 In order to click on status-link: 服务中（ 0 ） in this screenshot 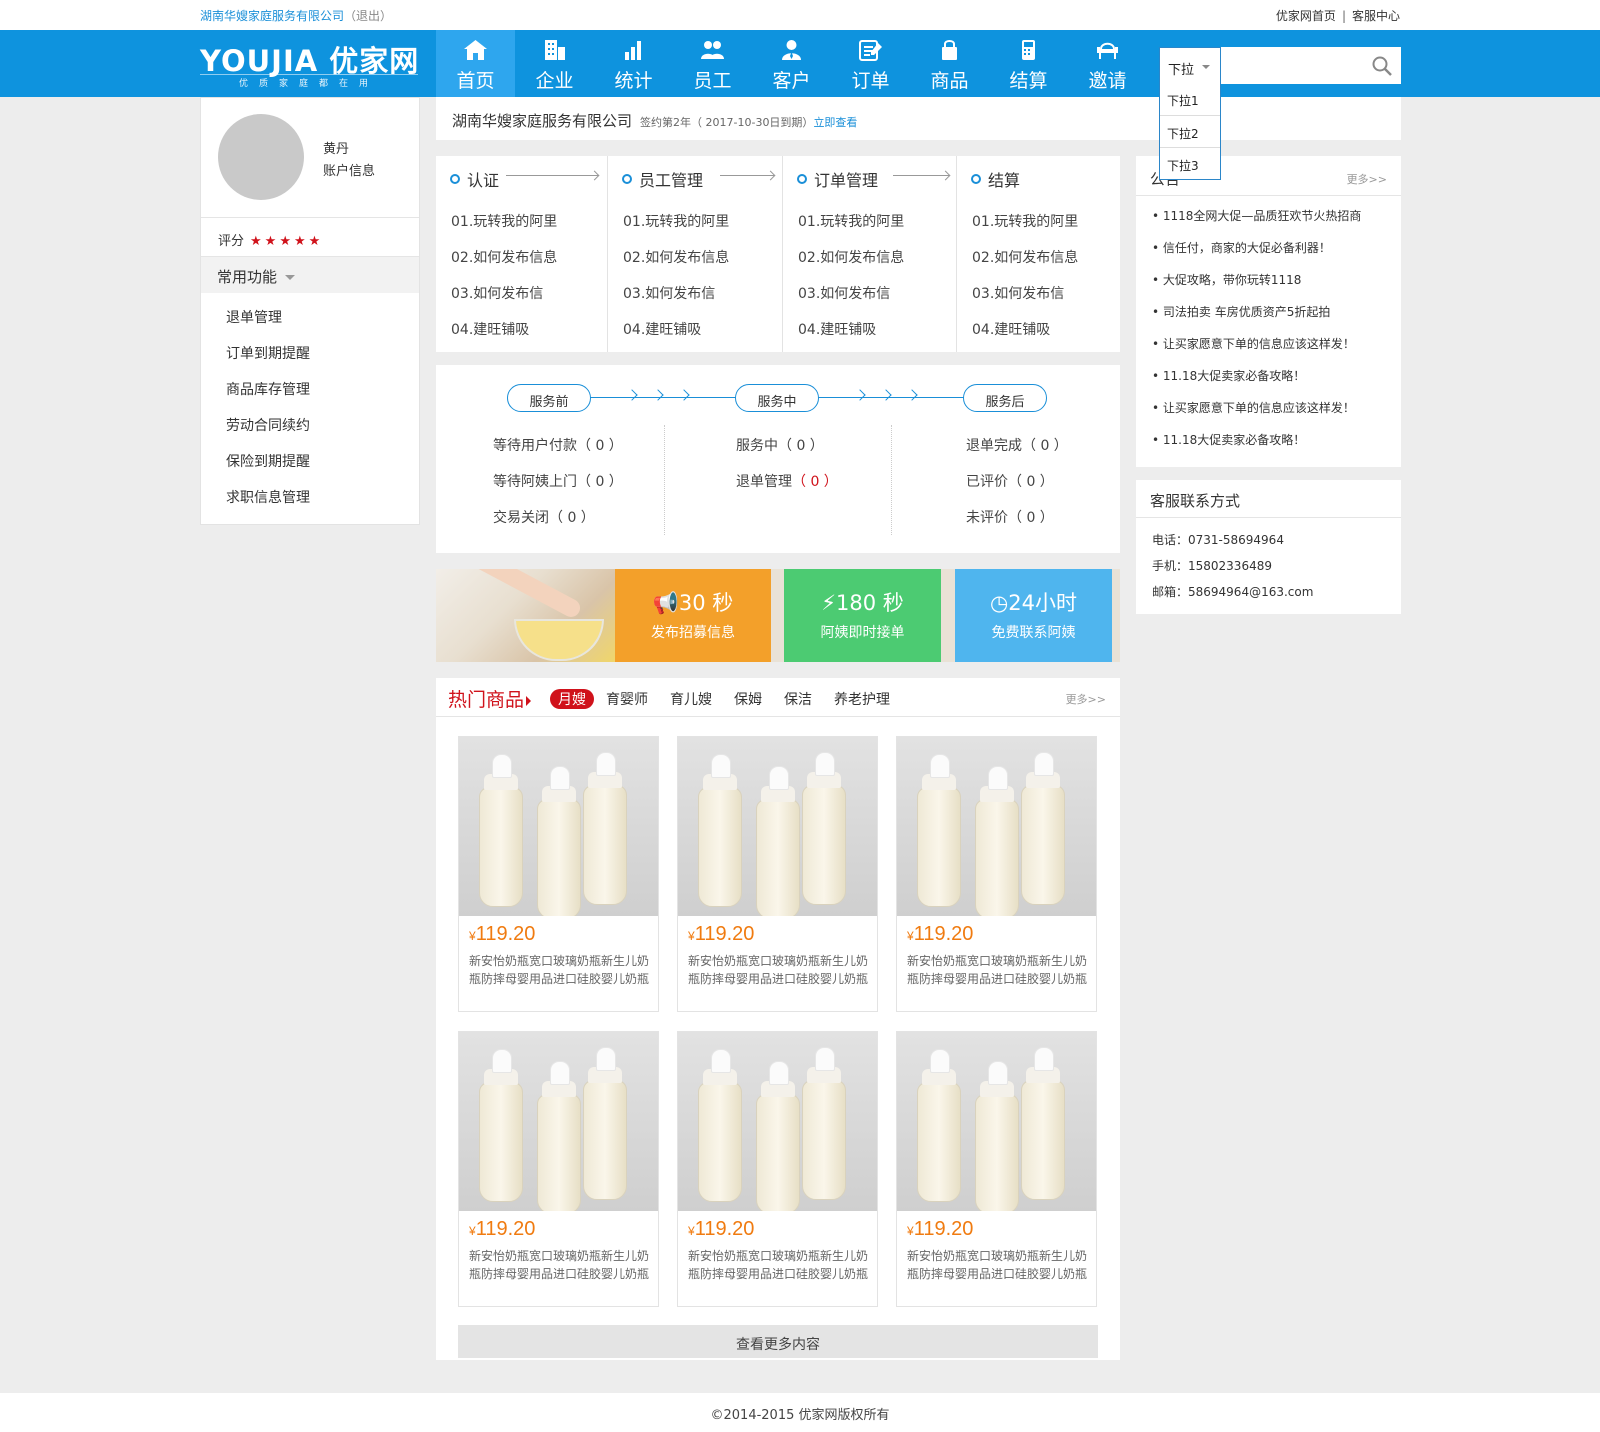, I will do `click(787, 453)`.